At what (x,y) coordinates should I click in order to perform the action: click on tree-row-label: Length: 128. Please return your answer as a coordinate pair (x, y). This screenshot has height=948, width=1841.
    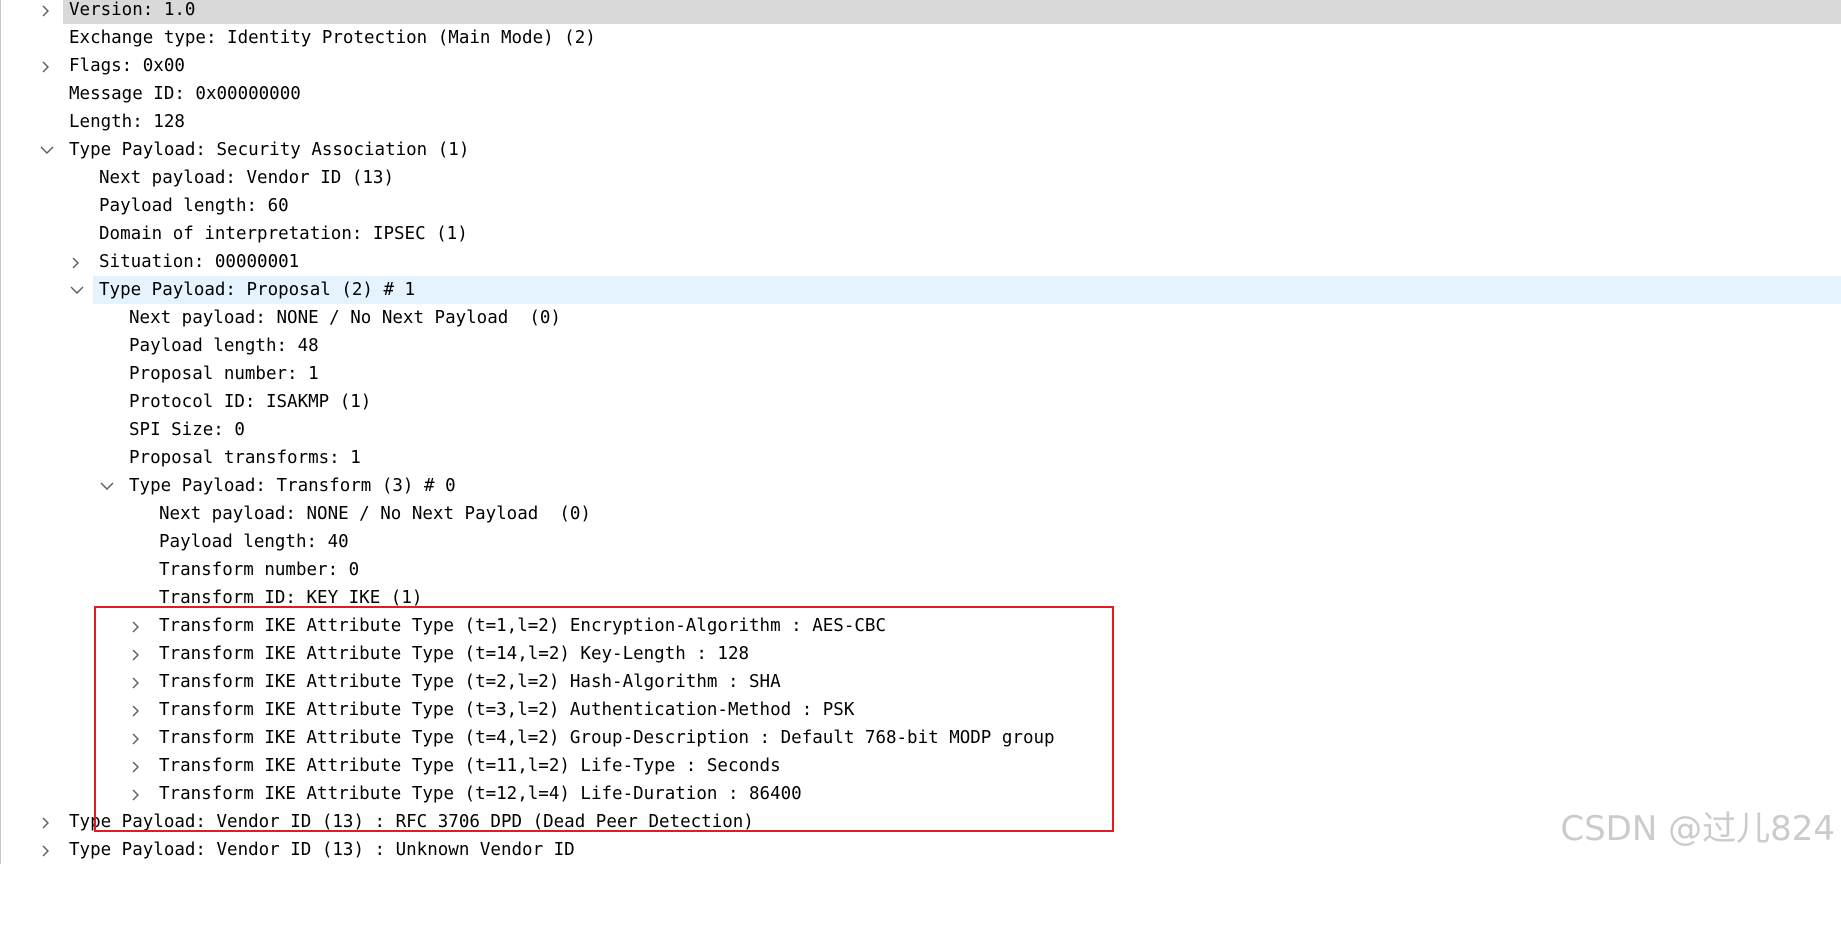
    Looking at the image, I should click on (127, 122).